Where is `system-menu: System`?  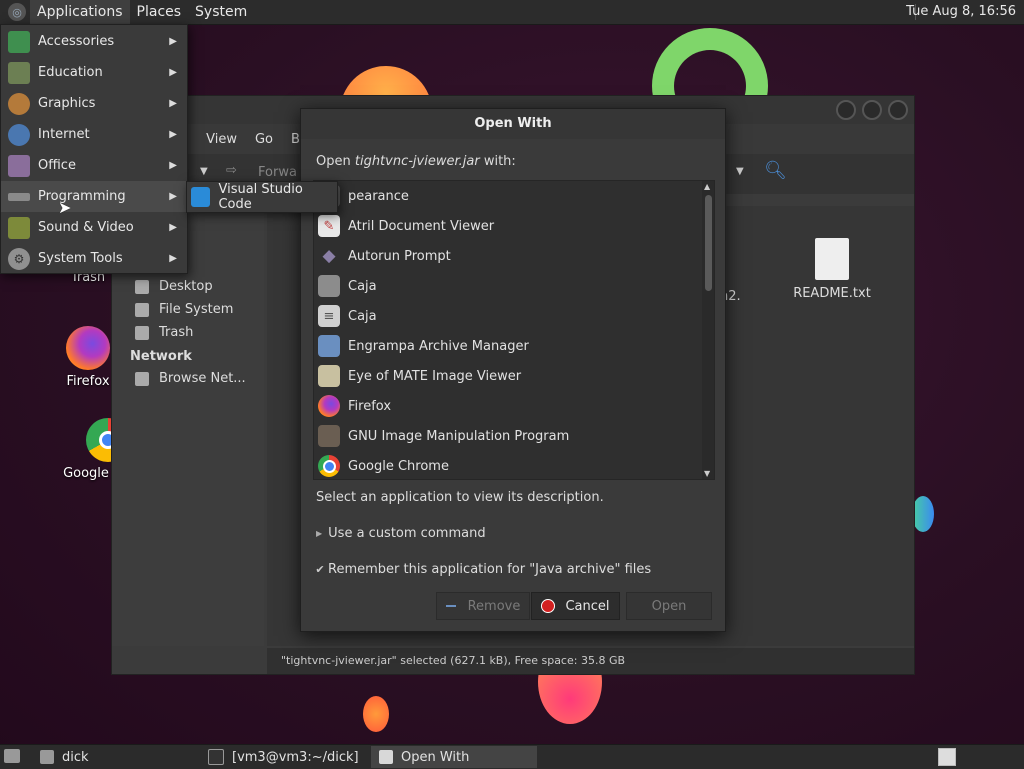 system-menu: System is located at coordinates (221, 12).